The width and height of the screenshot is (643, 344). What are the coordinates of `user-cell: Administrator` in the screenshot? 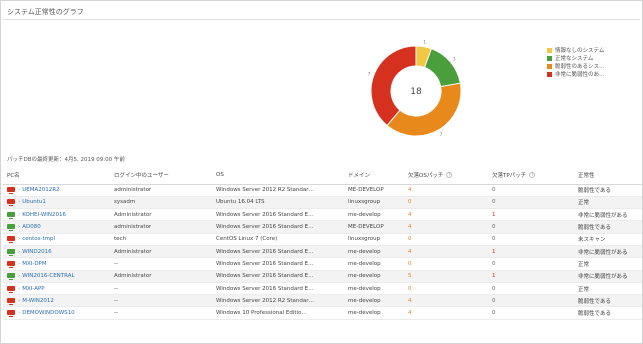 It's located at (133, 214).